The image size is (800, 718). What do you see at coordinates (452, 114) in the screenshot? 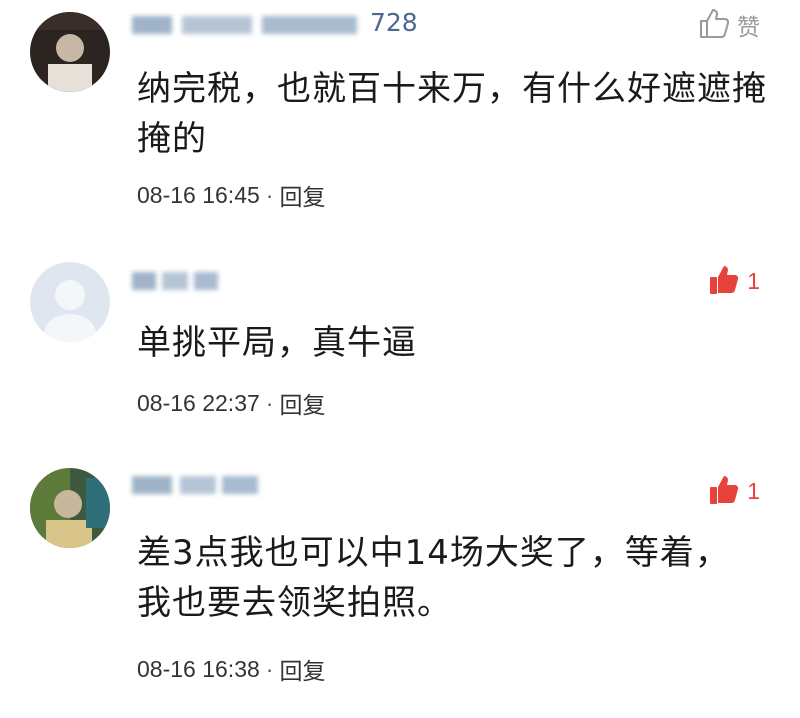
I see `comment-text: 纳完税，也就百十来万，有什么好遮遮掩掩的` at bounding box center [452, 114].